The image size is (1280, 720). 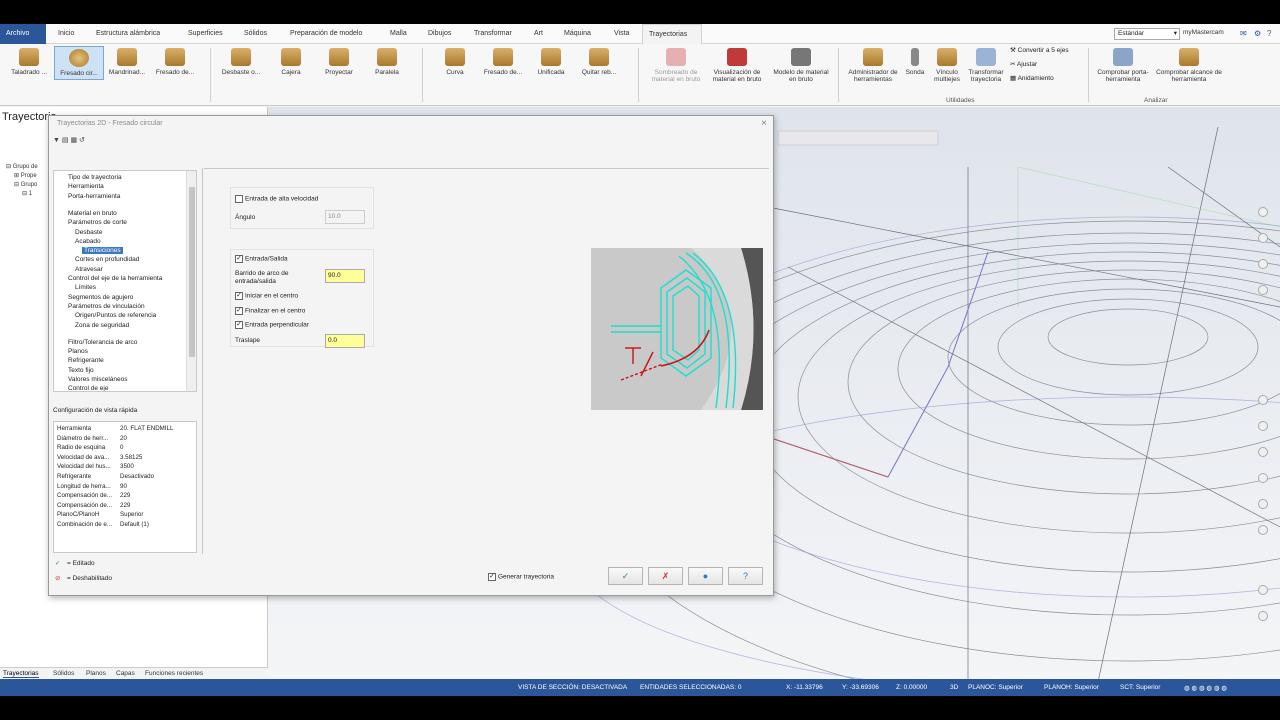 What do you see at coordinates (745, 576) in the screenshot?
I see `help-button: ?` at bounding box center [745, 576].